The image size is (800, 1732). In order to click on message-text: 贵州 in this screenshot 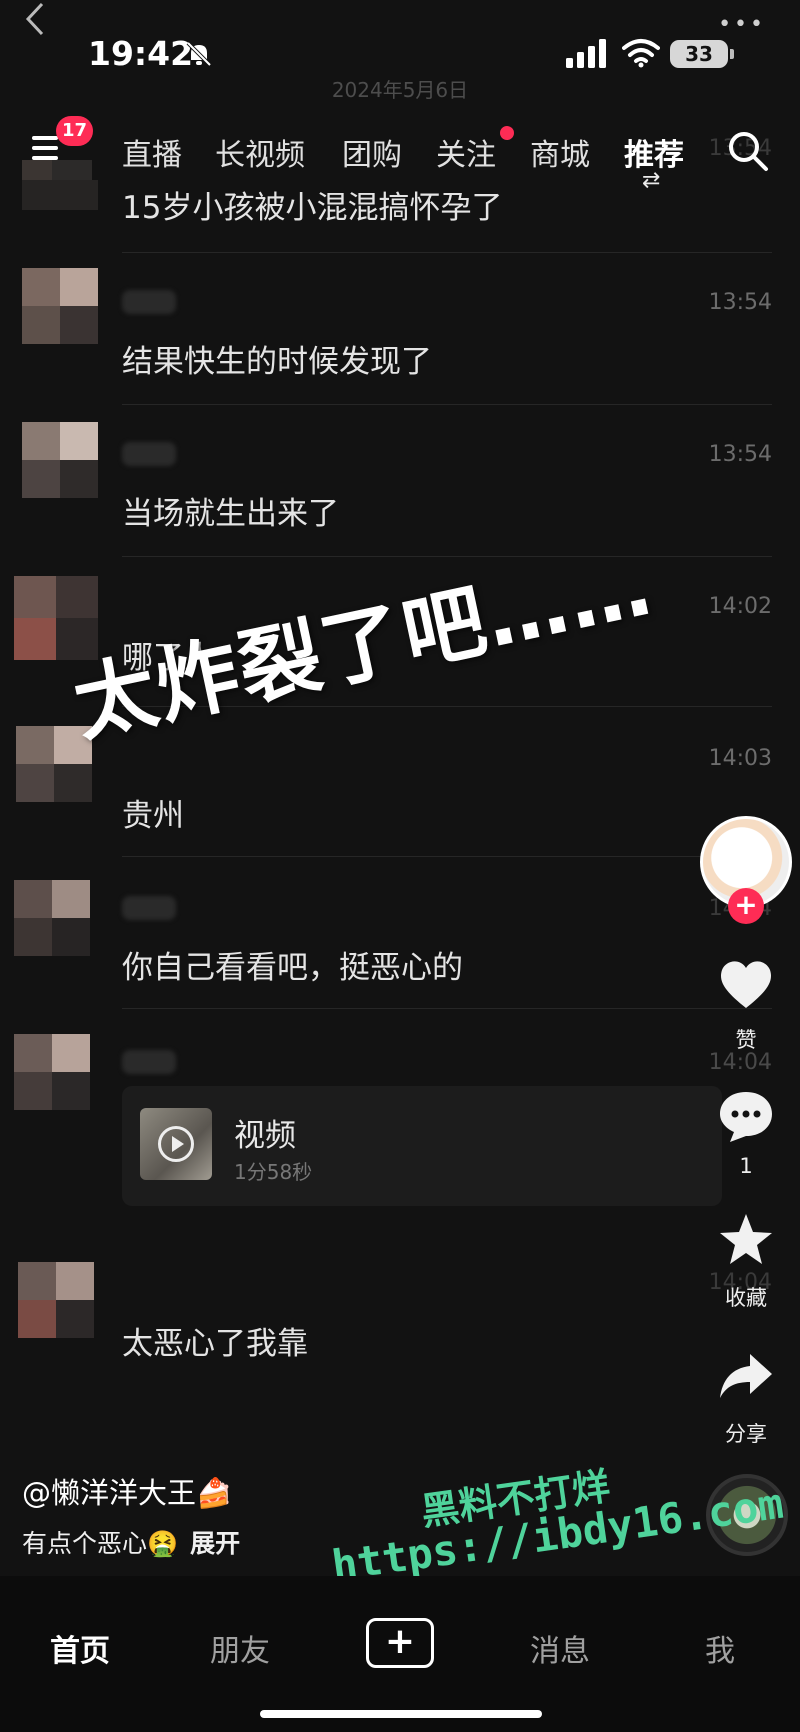, I will do `click(153, 816)`.